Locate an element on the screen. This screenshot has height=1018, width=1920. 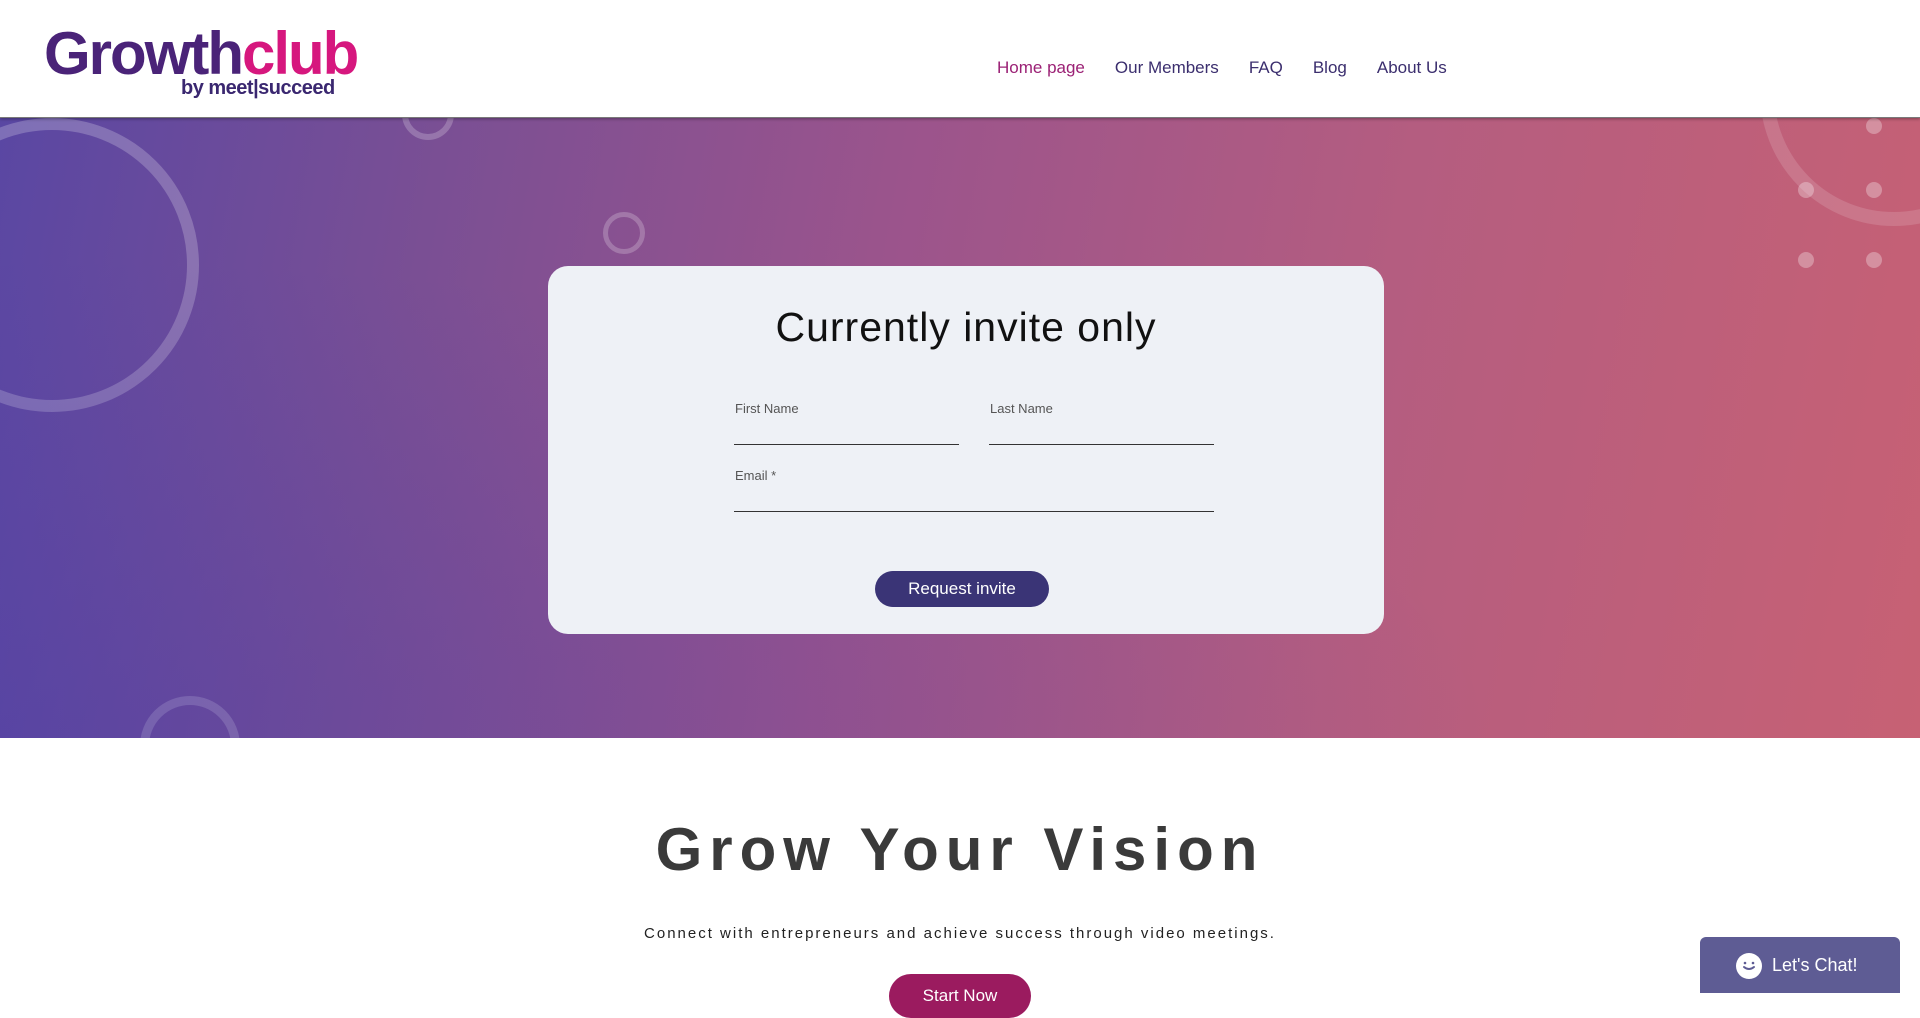
decor-ring-small is located at coordinates (624, 233).